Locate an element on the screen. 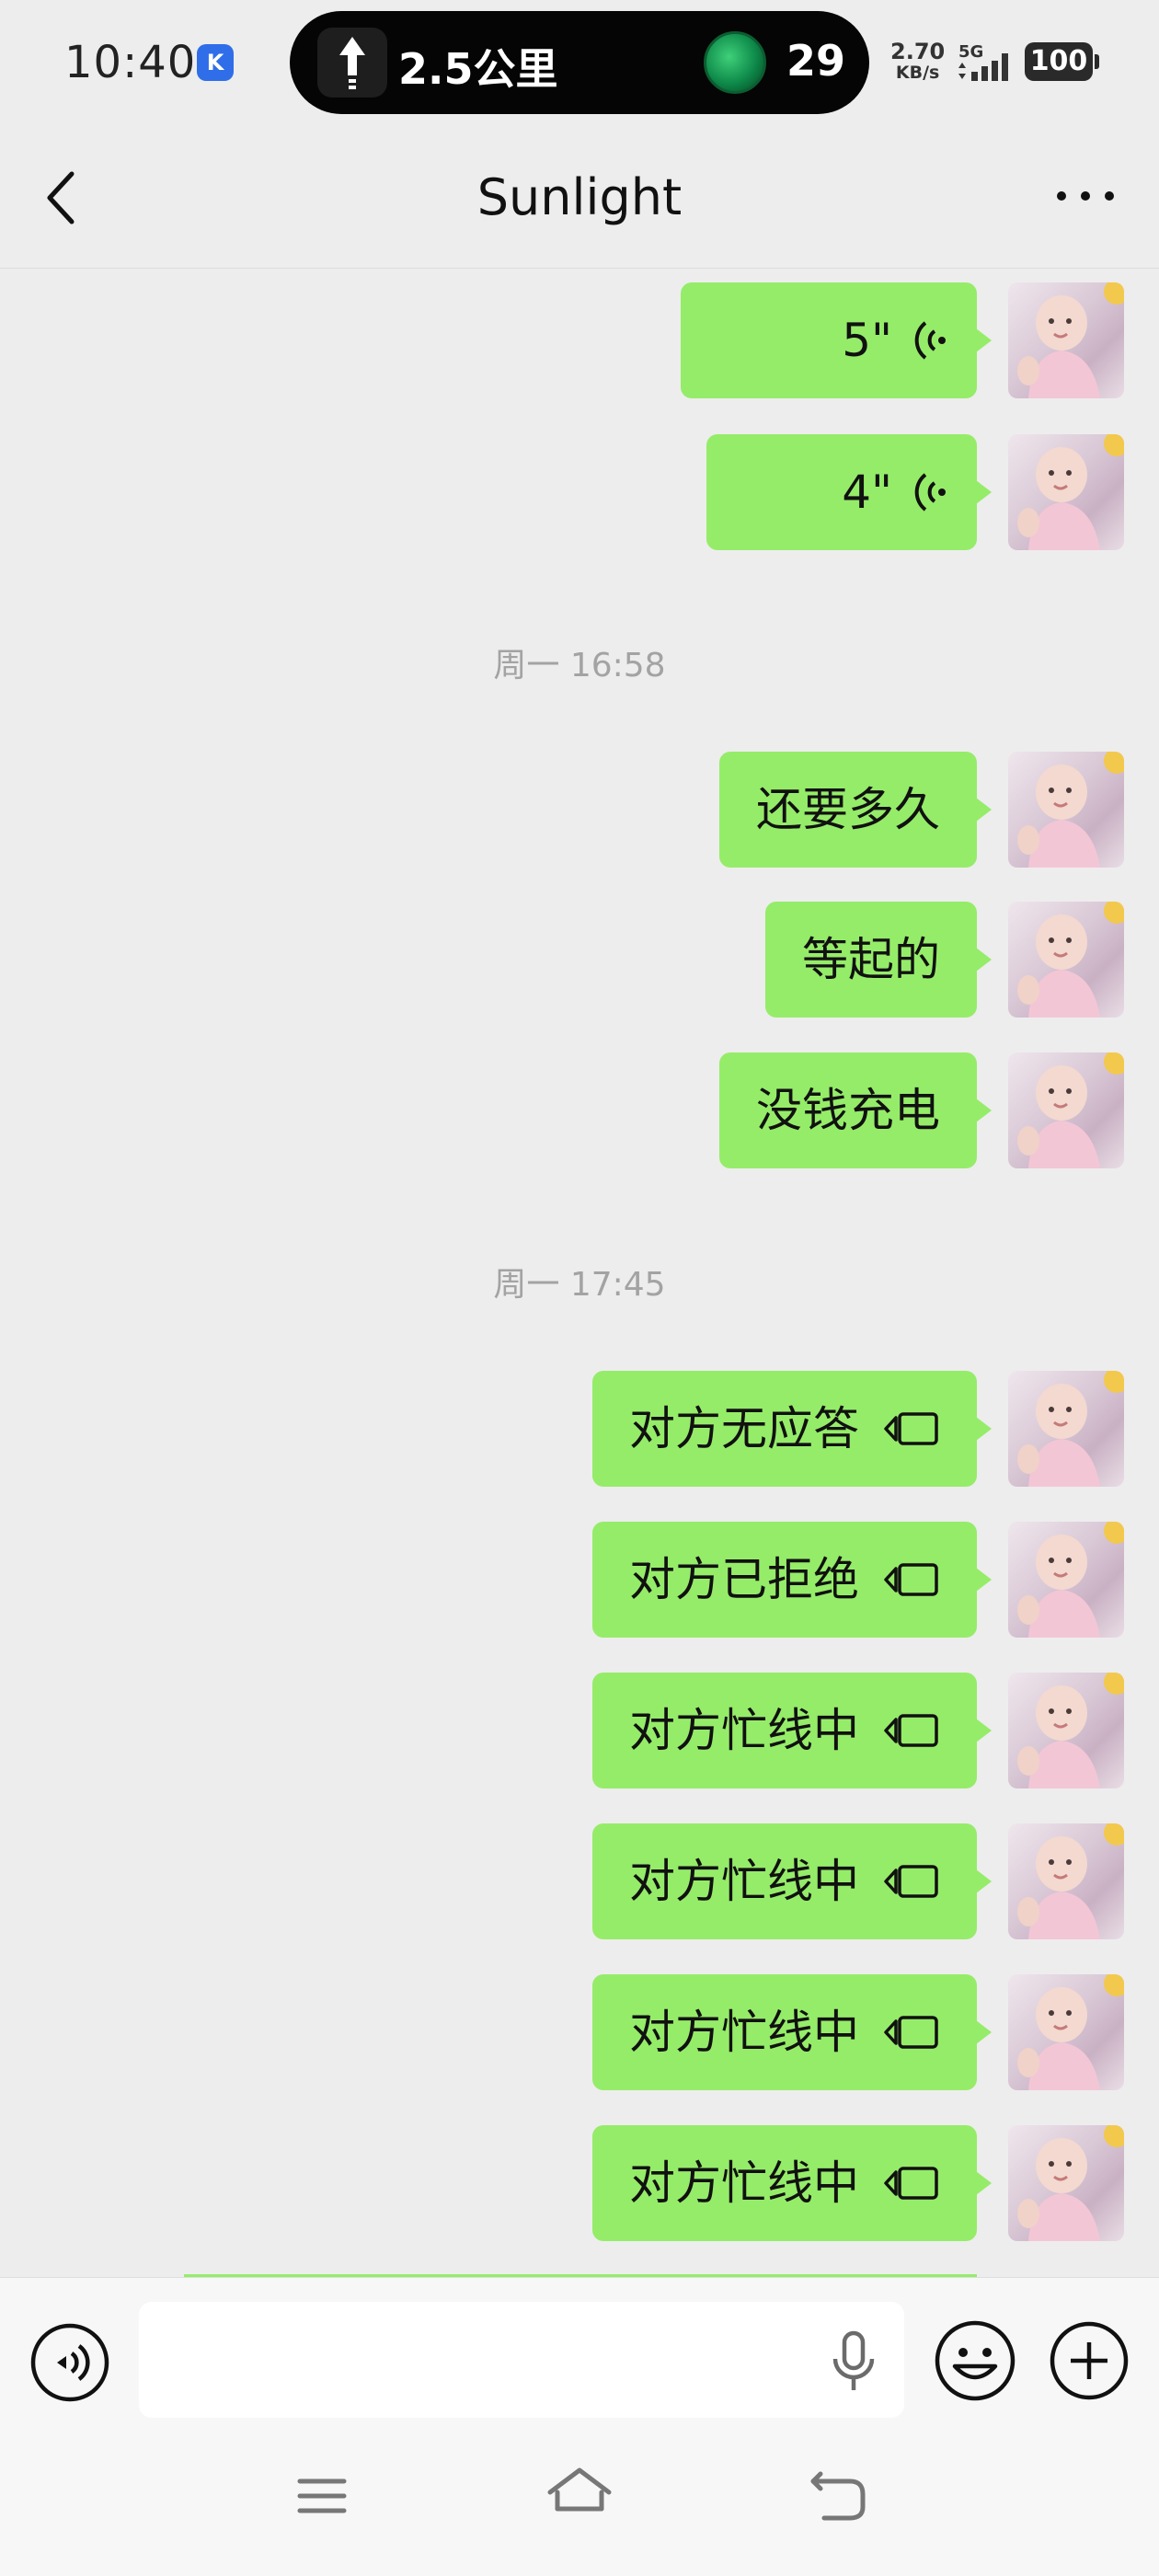  message-row: 对方无应答 is located at coordinates (579, 1429).